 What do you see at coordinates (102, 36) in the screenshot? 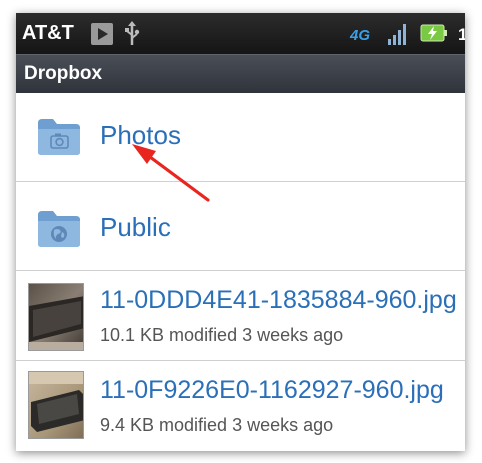
I see `play-store-icon` at bounding box center [102, 36].